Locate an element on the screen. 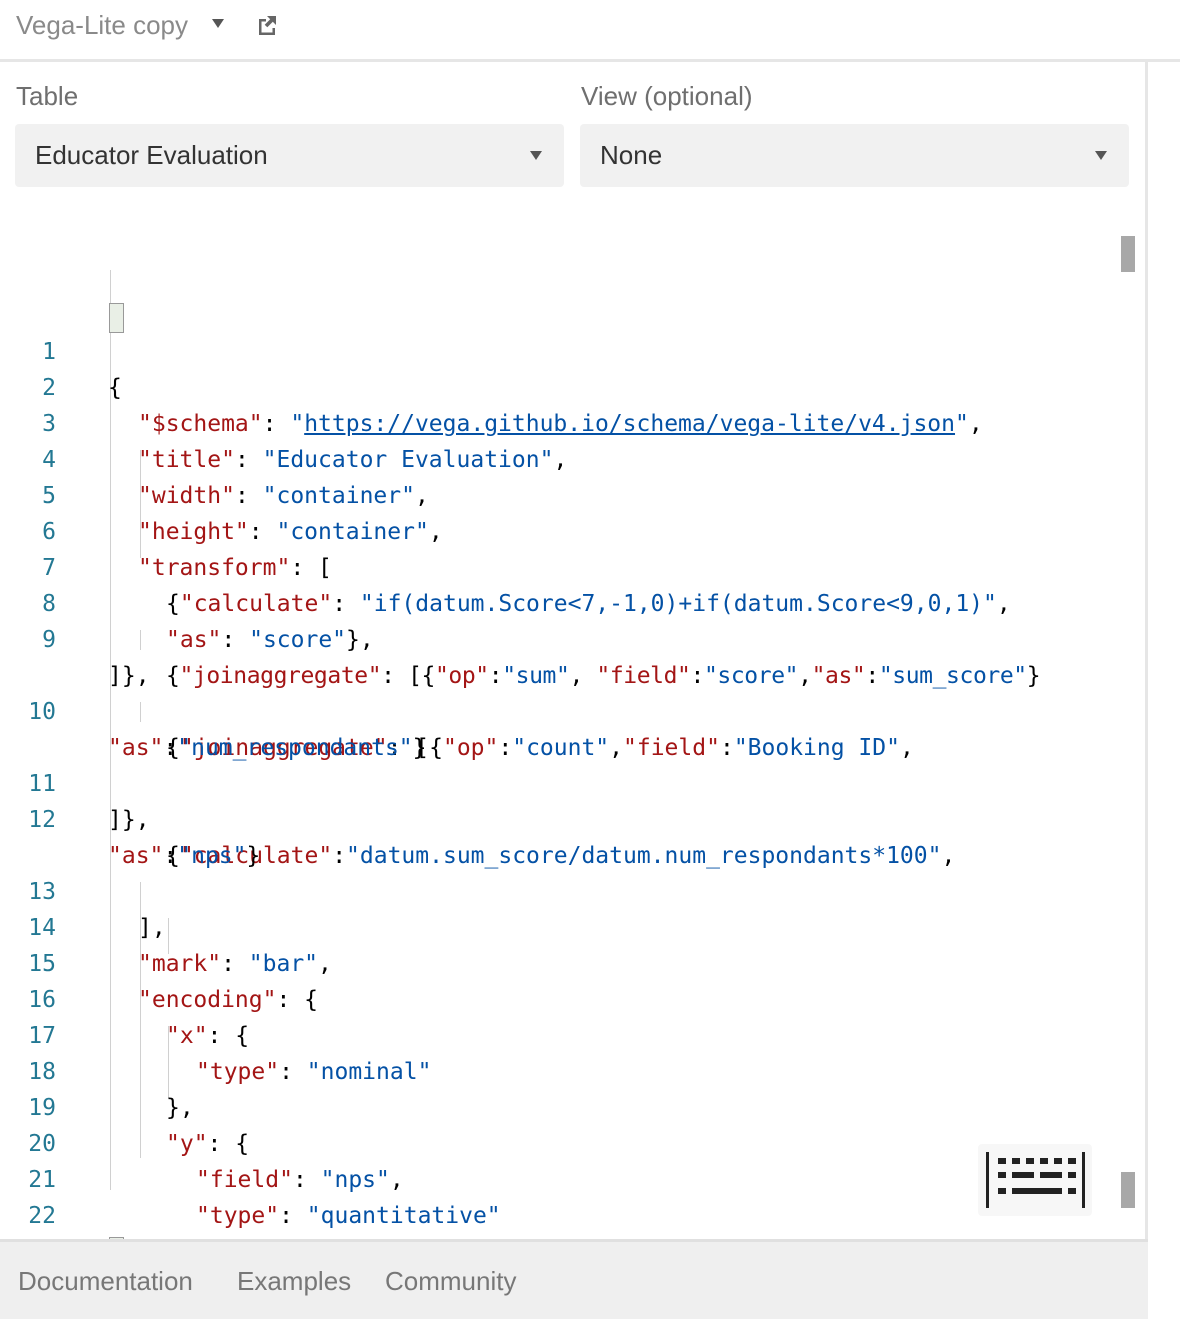 The image size is (1180, 1319). code-line: 17 "type": "nominal" is located at coordinates (215, 1033).